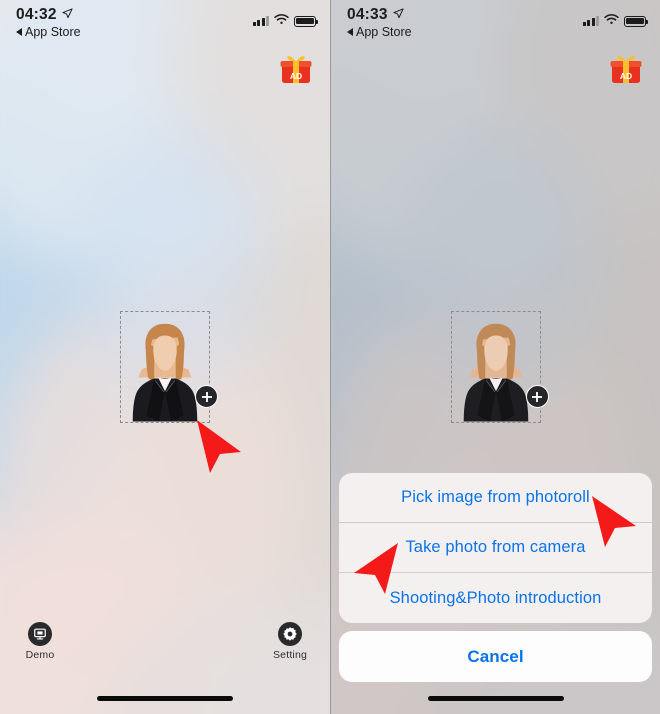 This screenshot has height=714, width=660. What do you see at coordinates (36, 14) in the screenshot?
I see `status-time: 04:32` at bounding box center [36, 14].